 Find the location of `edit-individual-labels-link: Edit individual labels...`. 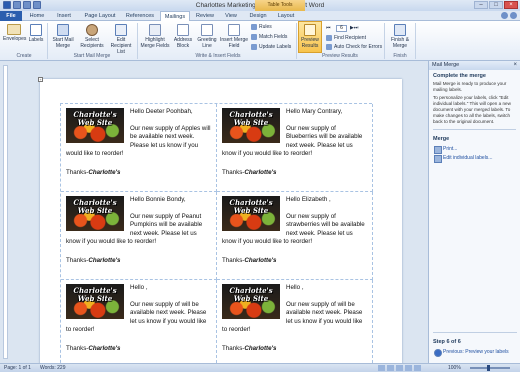

edit-individual-labels-link: Edit individual labels... is located at coordinates (474, 157).